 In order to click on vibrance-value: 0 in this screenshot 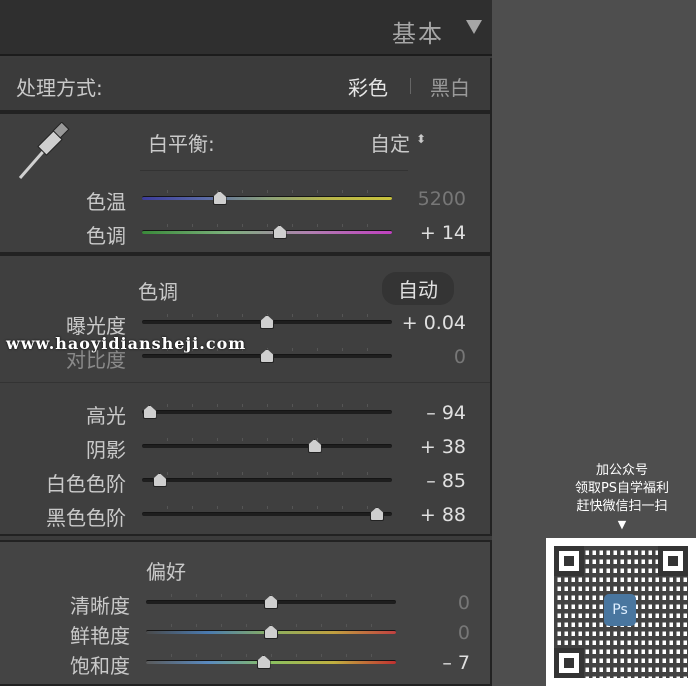, I will do `click(435, 633)`.